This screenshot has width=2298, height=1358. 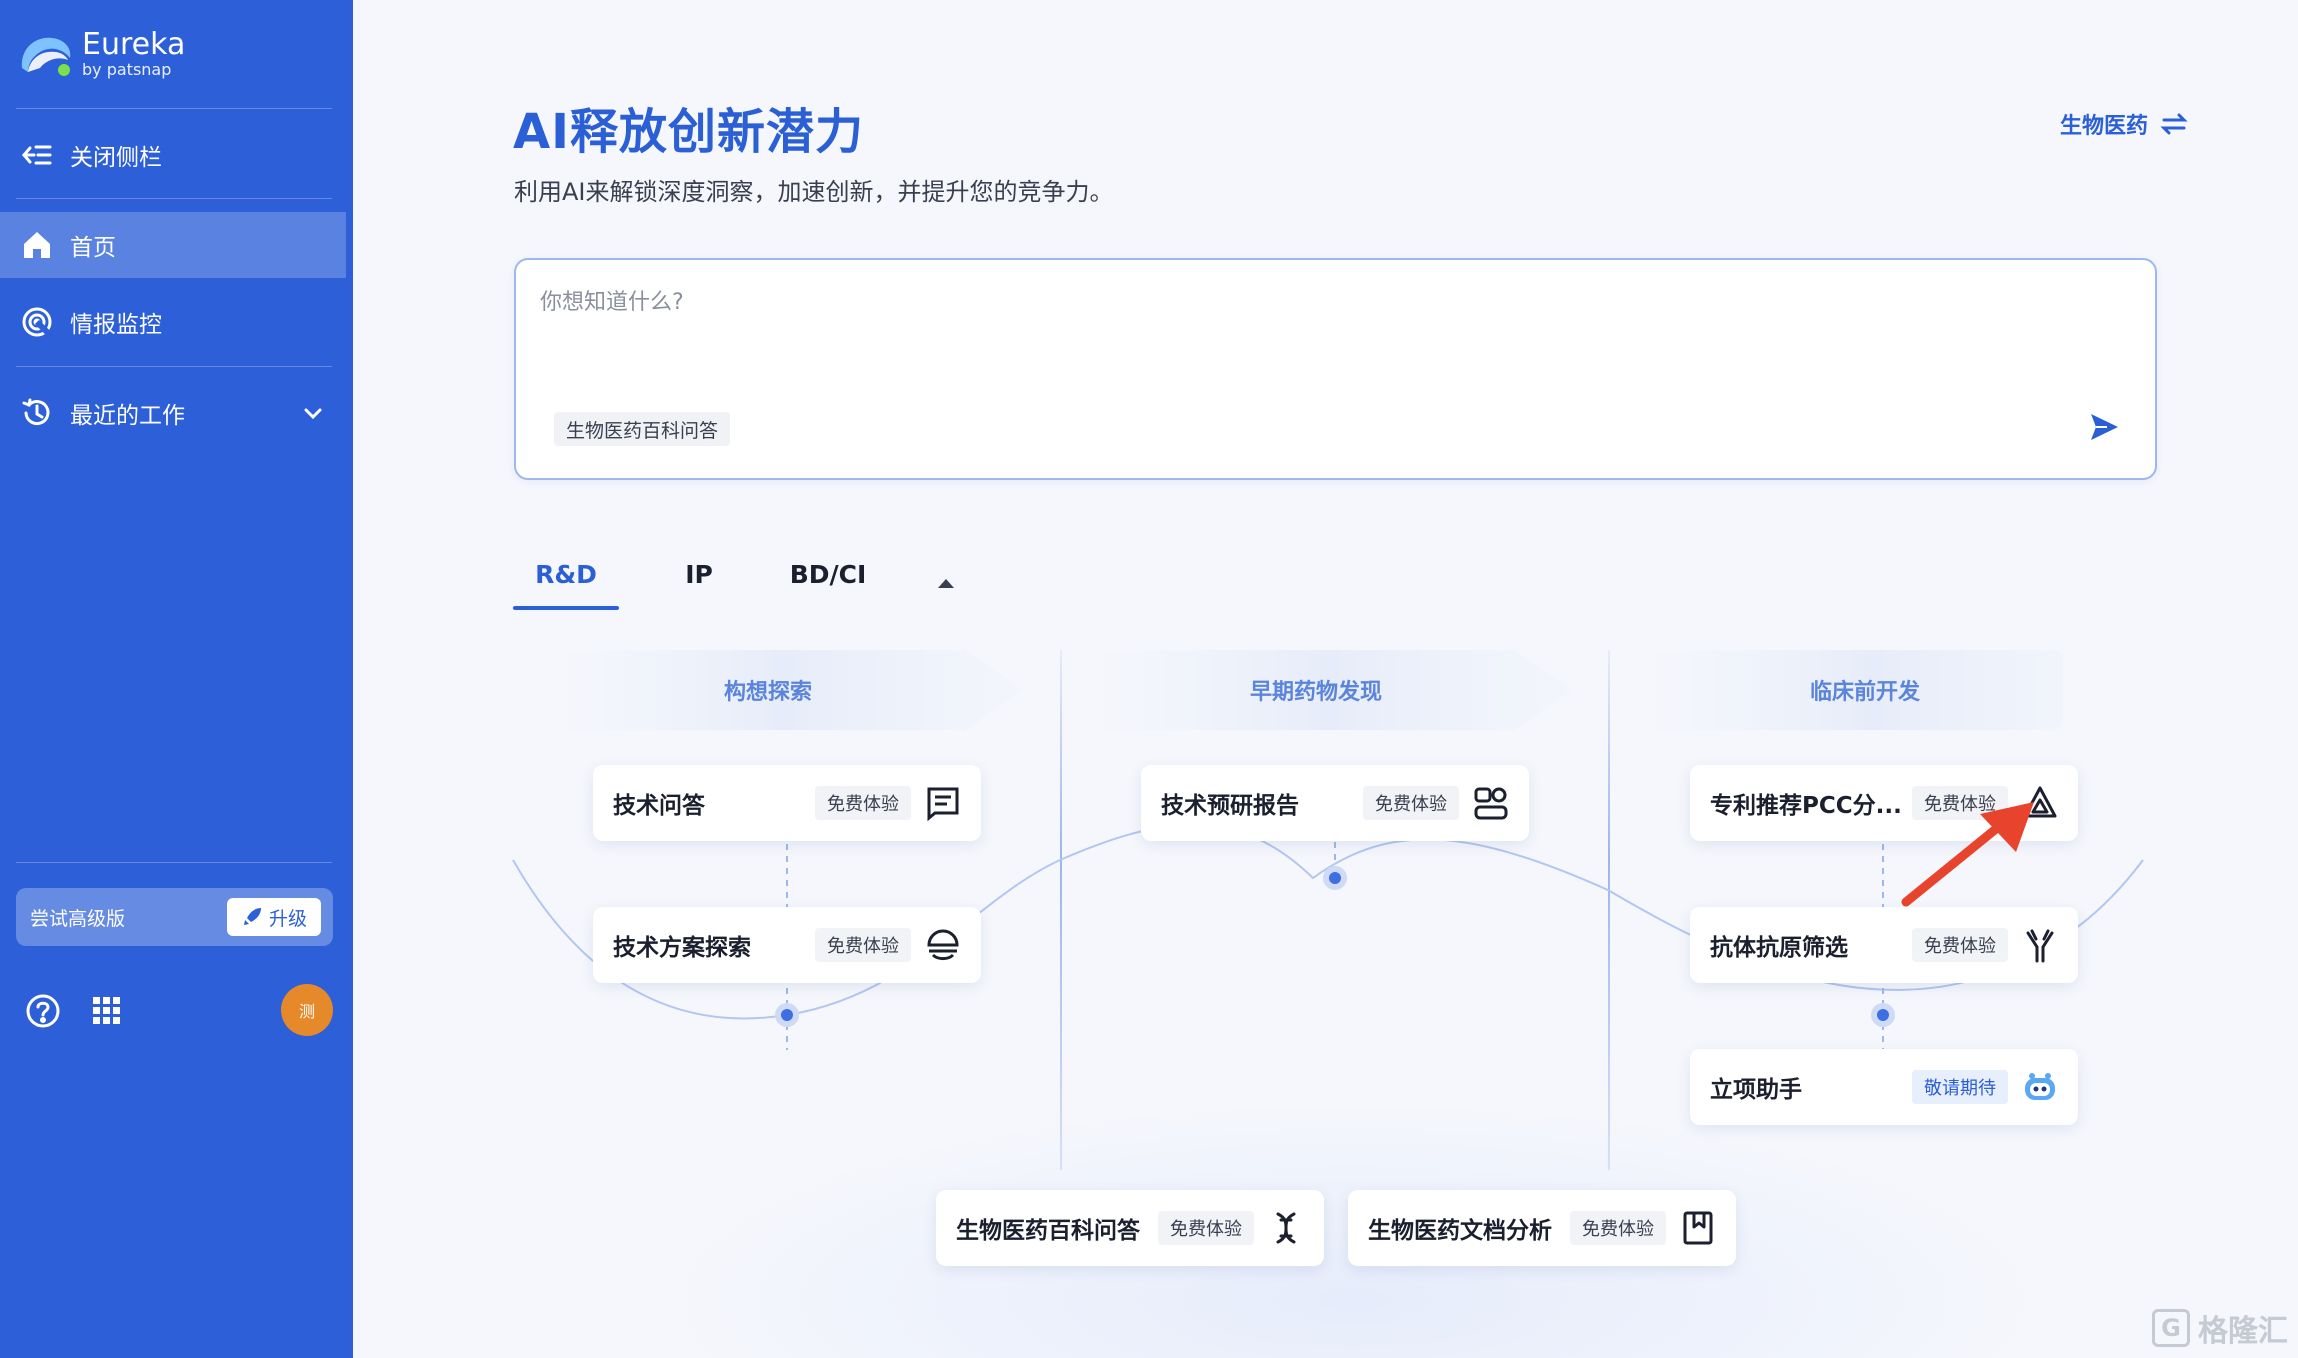 What do you see at coordinates (767, 692) in the screenshot?
I see `phase-ideation: 构想探索` at bounding box center [767, 692].